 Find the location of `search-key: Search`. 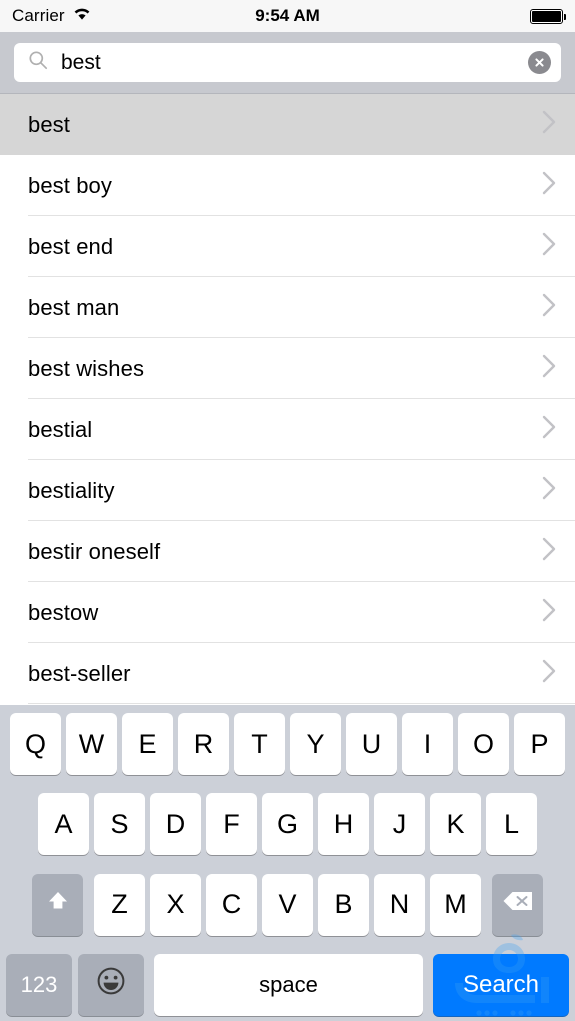

search-key: Search is located at coordinates (501, 984).